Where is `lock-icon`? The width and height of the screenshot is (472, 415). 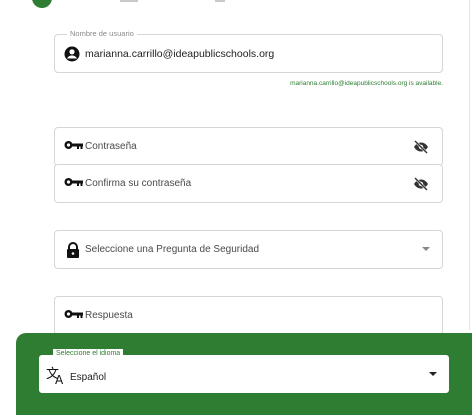
lock-icon is located at coordinates (74, 250).